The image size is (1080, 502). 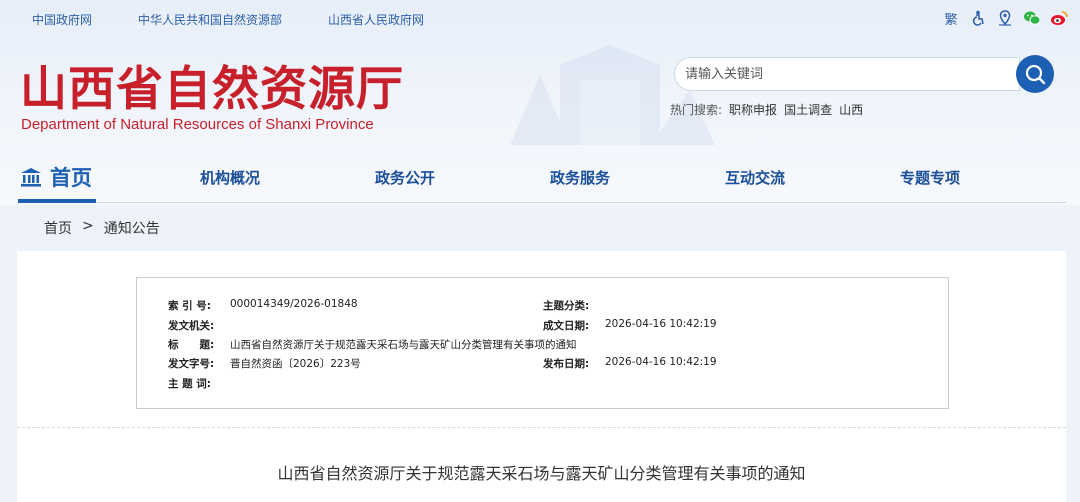 I want to click on doc-number-value: 晋自然资函〔2026〕223号, so click(x=295, y=364).